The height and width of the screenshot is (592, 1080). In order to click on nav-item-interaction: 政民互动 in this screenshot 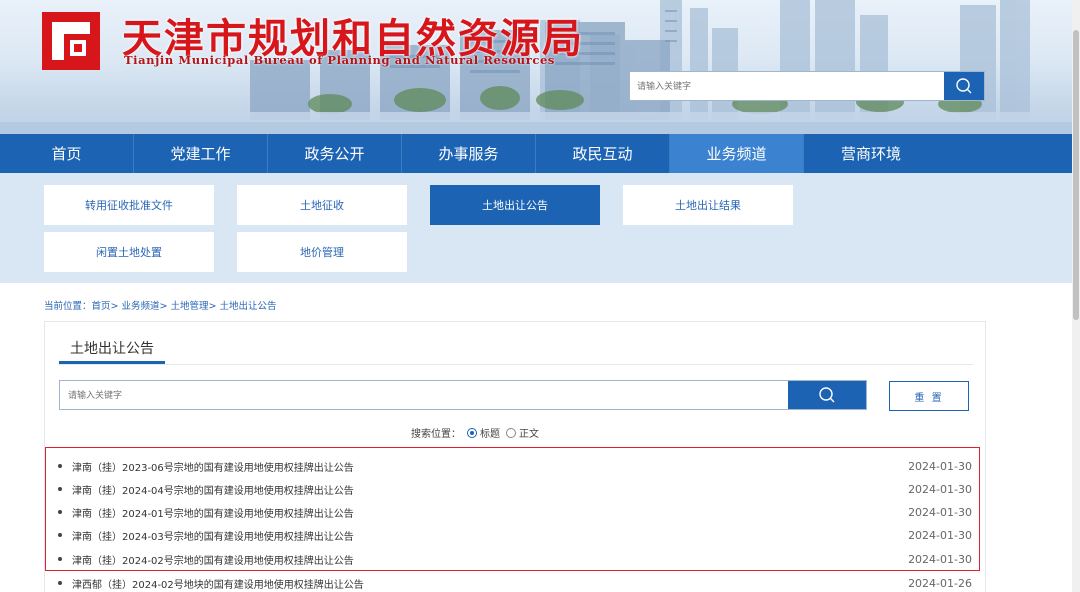, I will do `click(603, 153)`.